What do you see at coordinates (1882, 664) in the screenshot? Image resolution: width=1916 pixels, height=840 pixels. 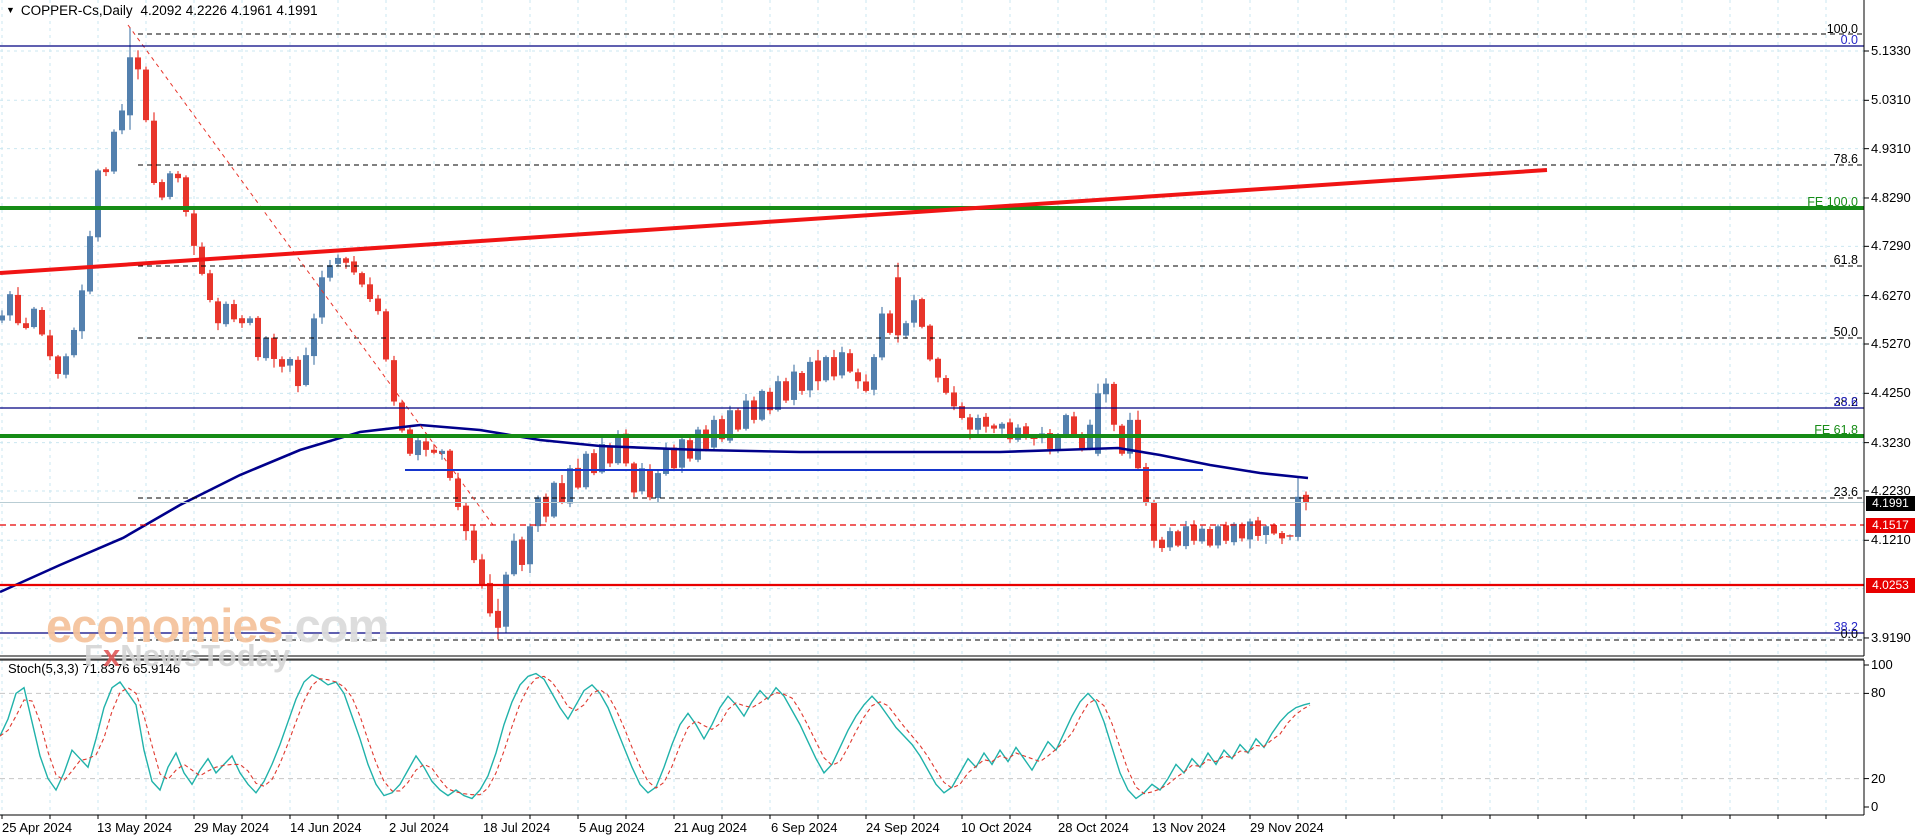 I see `stoch-axis-label: 100` at bounding box center [1882, 664].